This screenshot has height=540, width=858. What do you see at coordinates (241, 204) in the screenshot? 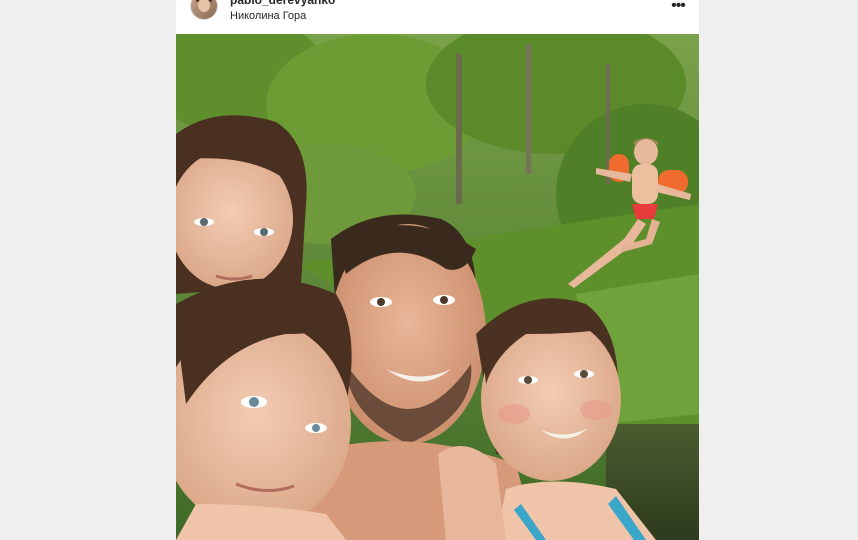
I see `person-woman` at bounding box center [241, 204].